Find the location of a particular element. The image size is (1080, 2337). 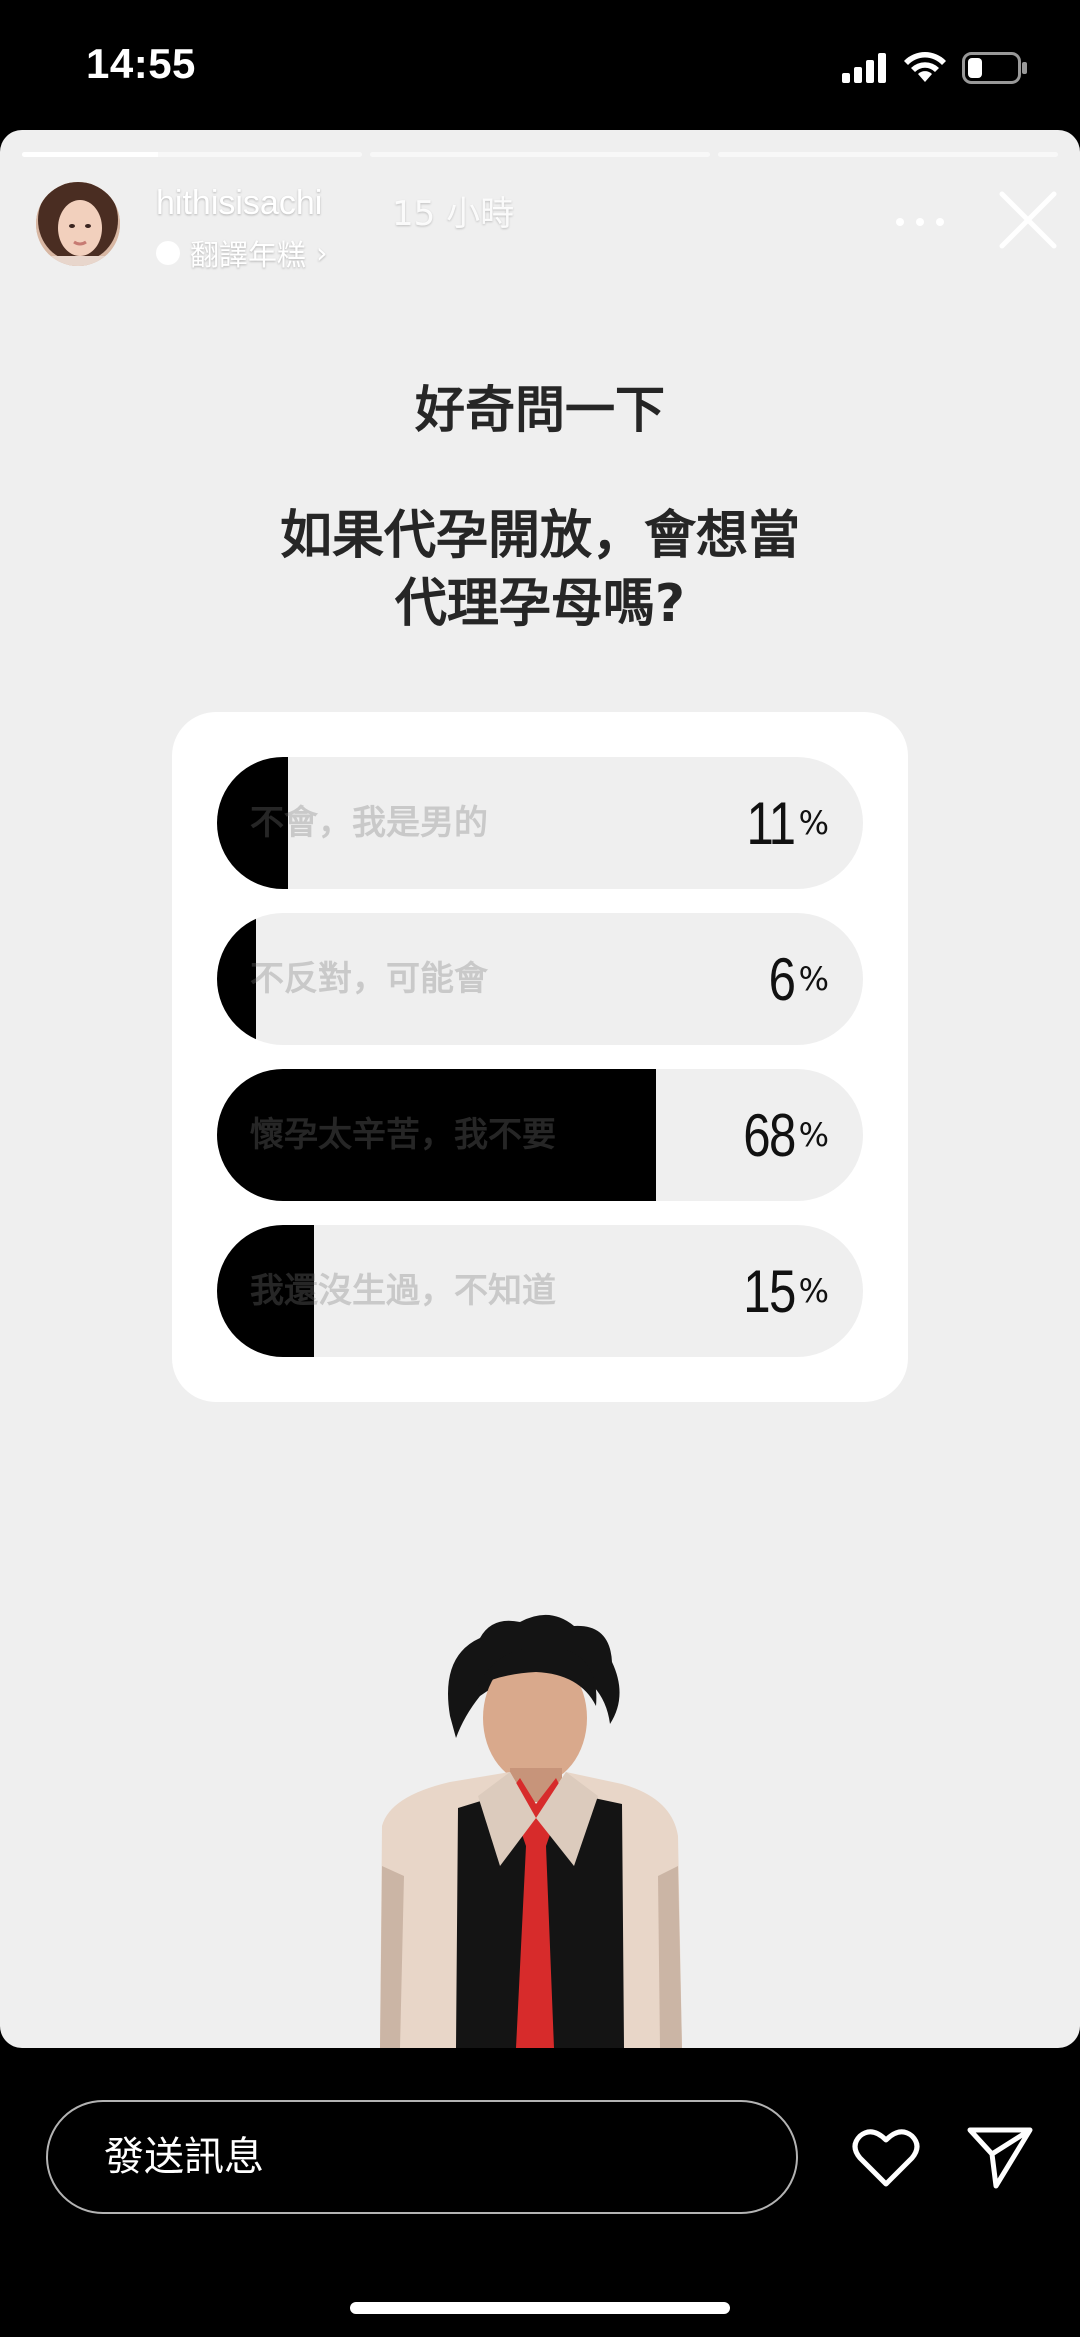

translate-link: 翻譯年糕 › is located at coordinates (242, 253).